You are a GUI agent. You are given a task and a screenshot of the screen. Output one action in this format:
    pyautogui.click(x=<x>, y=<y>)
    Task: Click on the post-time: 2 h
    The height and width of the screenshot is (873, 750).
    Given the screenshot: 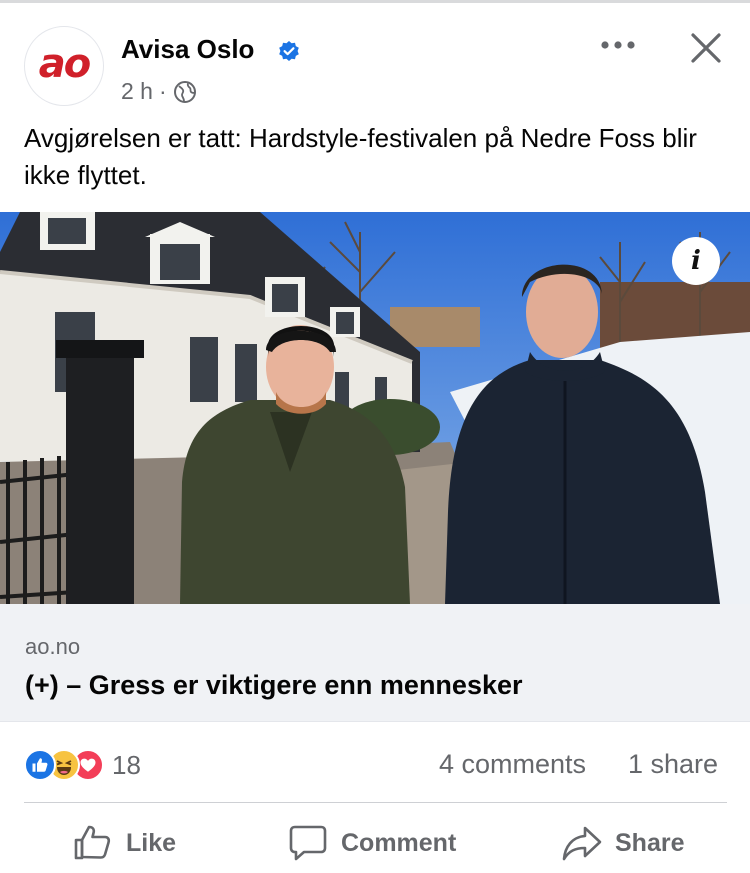 What is the action you would take?
    pyautogui.click(x=137, y=91)
    